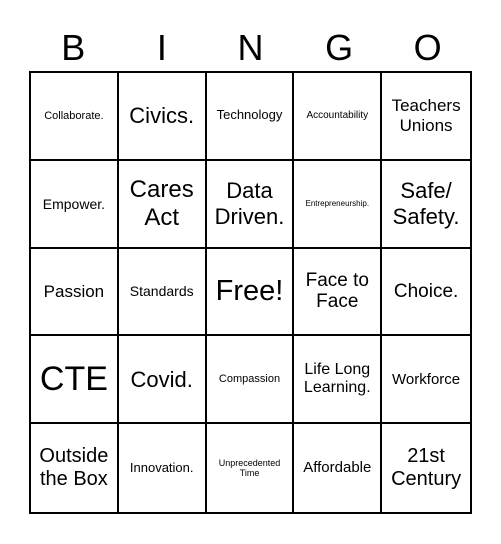 Image resolution: width=501 pixels, height=544 pixels. I want to click on bingo-cell: 21st Century, so click(426, 468).